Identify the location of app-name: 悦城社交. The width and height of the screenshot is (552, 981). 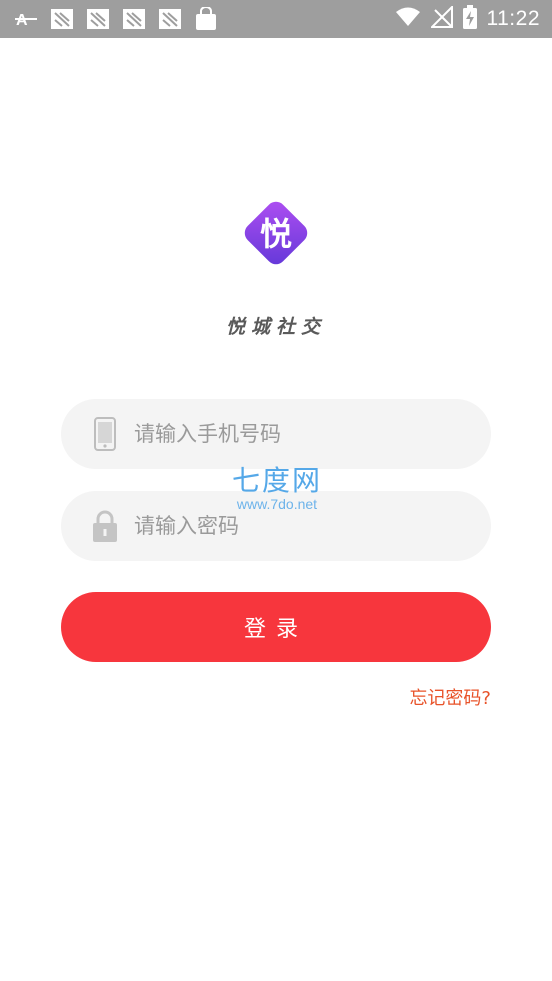
(275, 327).